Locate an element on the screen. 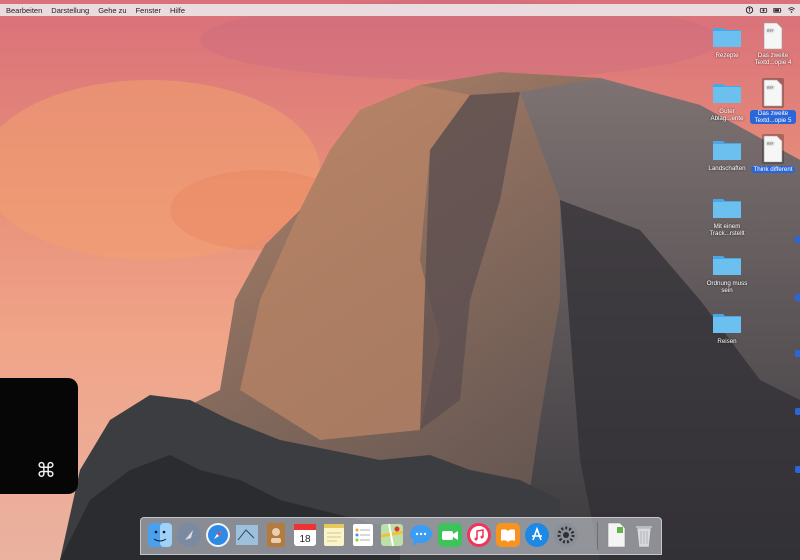  desktop-folder-reisen: Reisen is located at coordinates (727, 327).